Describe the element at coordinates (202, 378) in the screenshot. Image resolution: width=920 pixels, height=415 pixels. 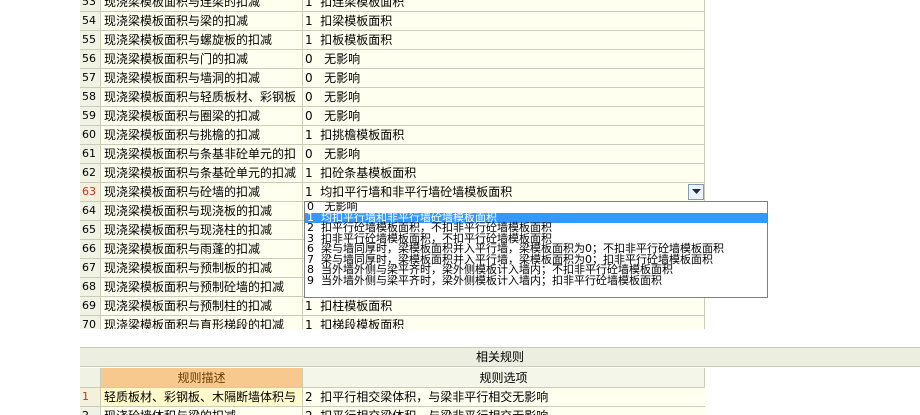
I see `col-header-desc: 规则描述` at that location.